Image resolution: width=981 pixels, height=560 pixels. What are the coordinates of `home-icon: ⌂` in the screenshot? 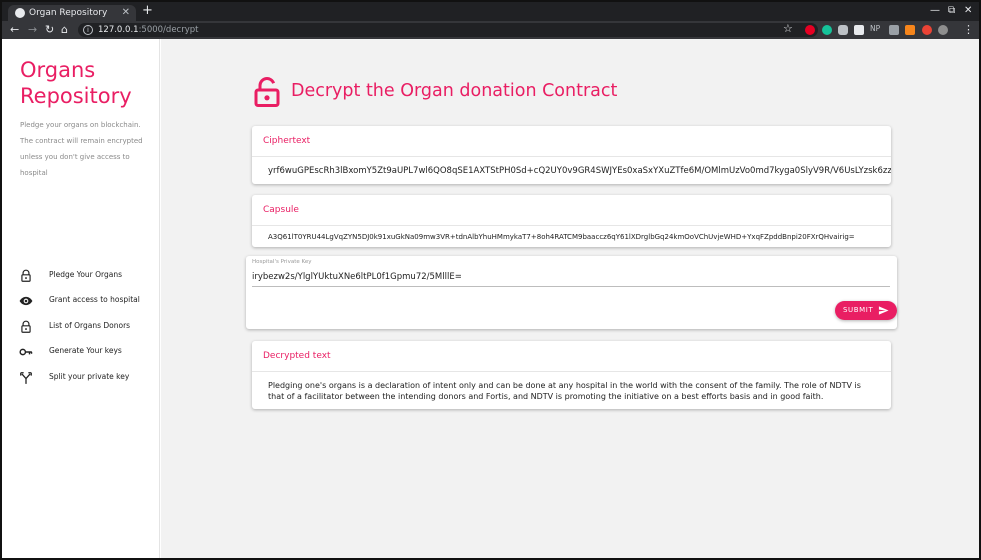 It's located at (64, 30).